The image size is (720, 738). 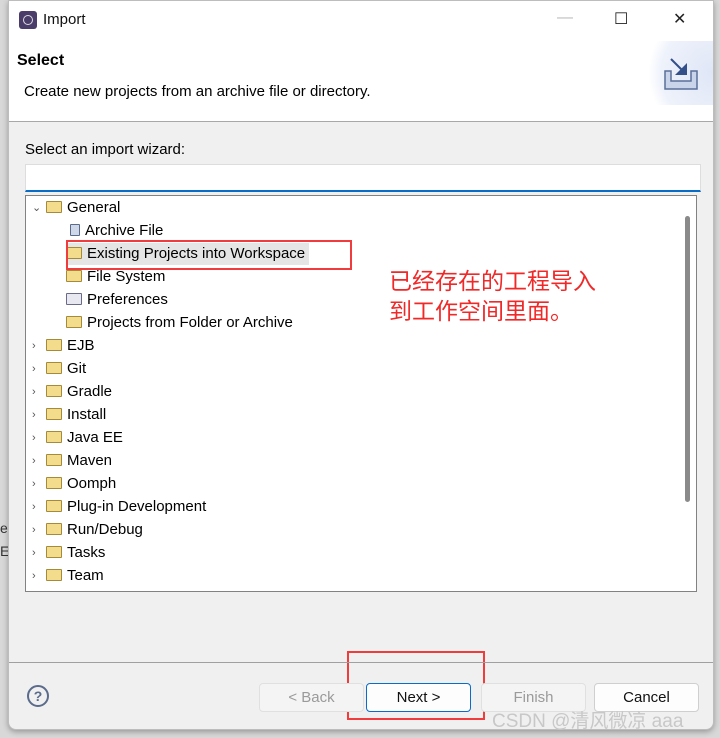 What do you see at coordinates (190, 322) in the screenshot?
I see `tree-item-label: Projects from Folder or Archive` at bounding box center [190, 322].